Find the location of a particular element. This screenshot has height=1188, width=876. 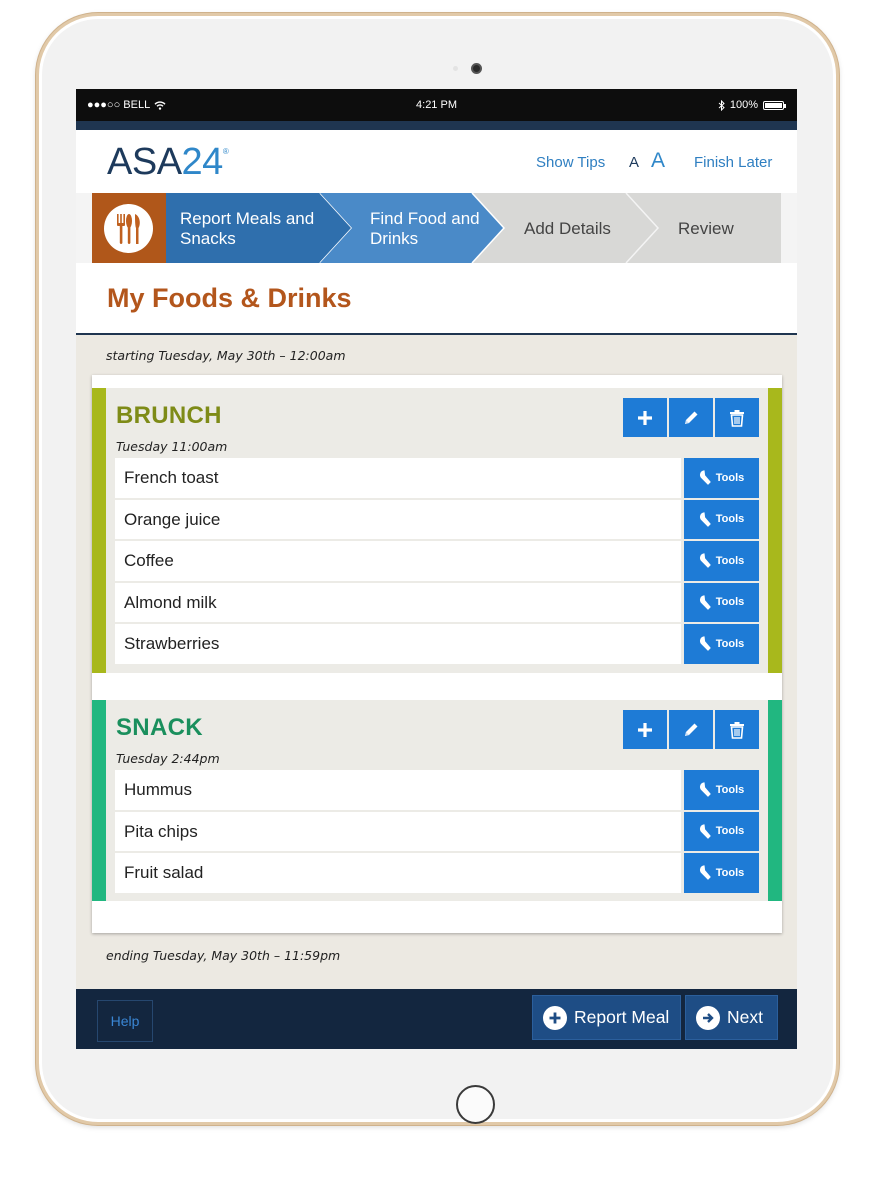

bluetooth-icon is located at coordinates (721, 105).